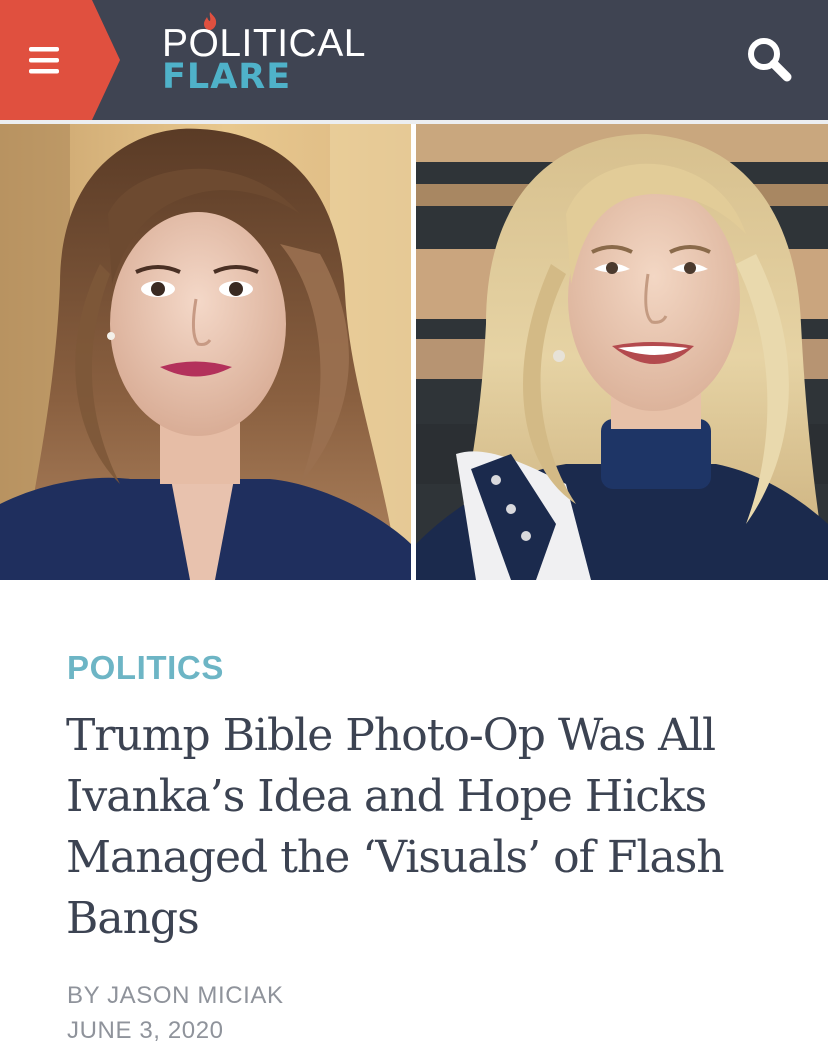 The height and width of the screenshot is (1047, 828). Describe the element at coordinates (195, 995) in the screenshot. I see `author-link: JASON MICIAK` at that location.